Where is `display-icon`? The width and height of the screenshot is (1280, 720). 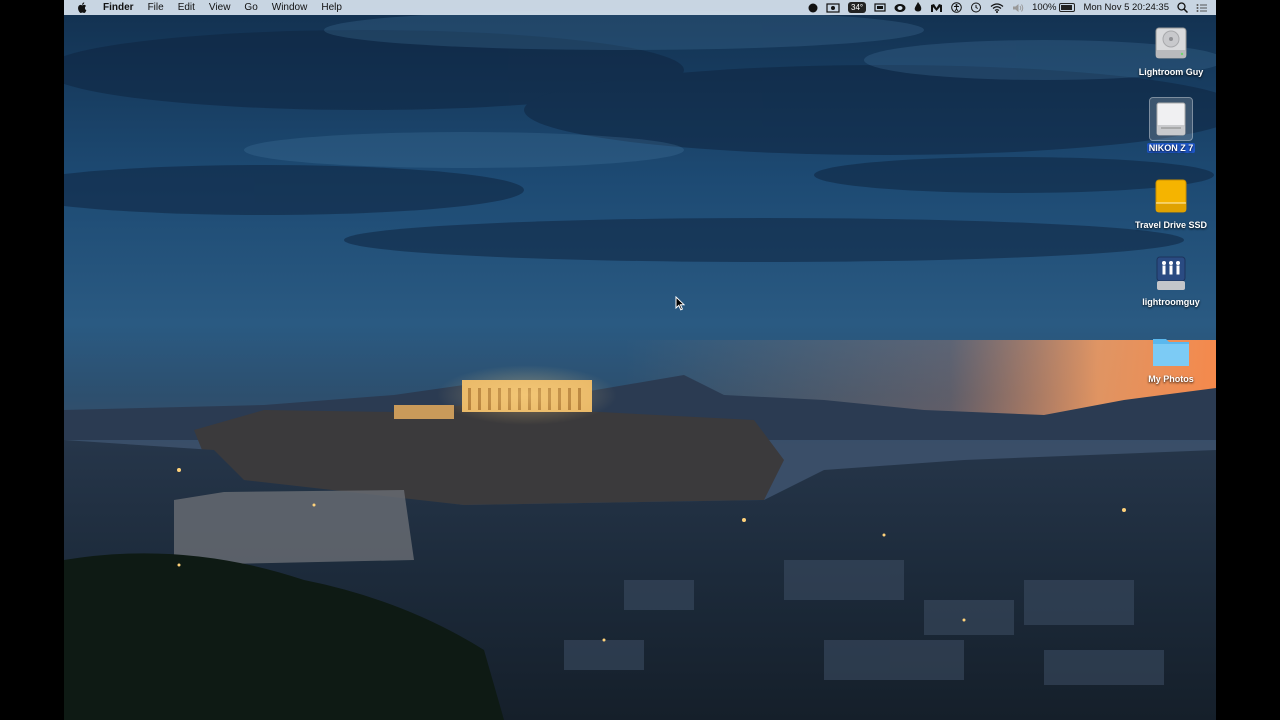
display-icon is located at coordinates (880, 7).